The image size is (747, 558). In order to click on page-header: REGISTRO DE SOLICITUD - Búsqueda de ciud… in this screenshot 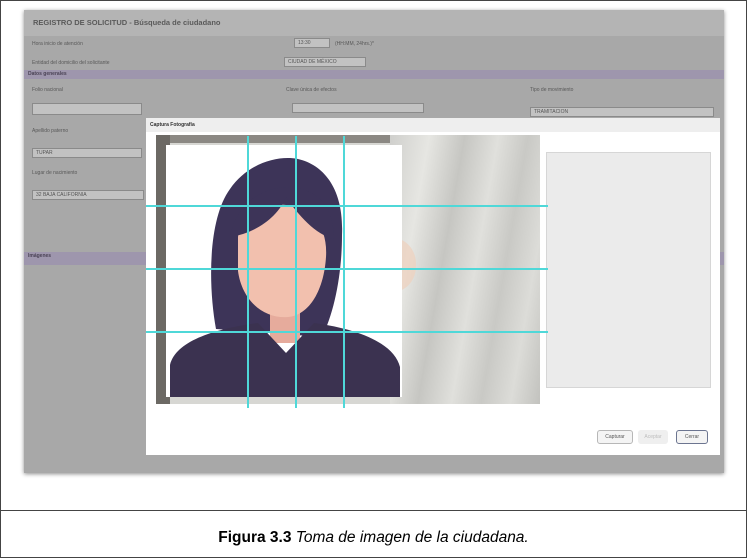, I will do `click(374, 23)`.